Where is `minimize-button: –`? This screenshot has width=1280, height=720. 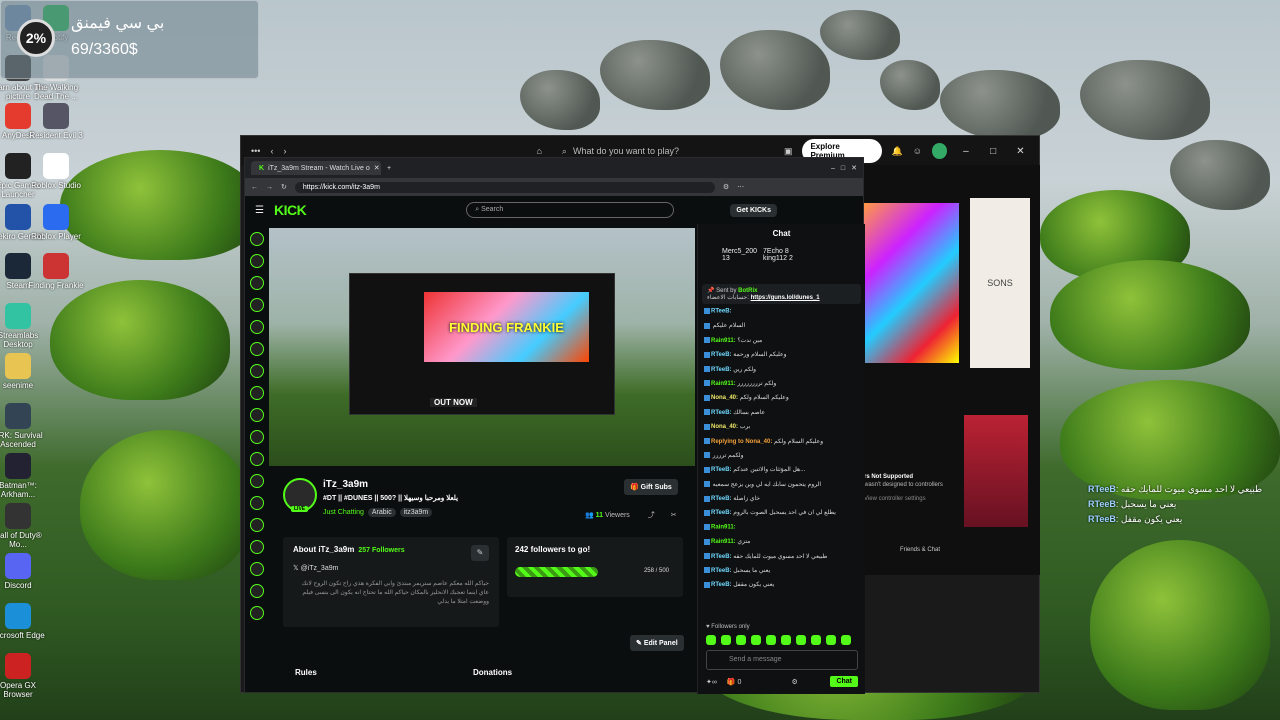 minimize-button: – is located at coordinates (965, 151).